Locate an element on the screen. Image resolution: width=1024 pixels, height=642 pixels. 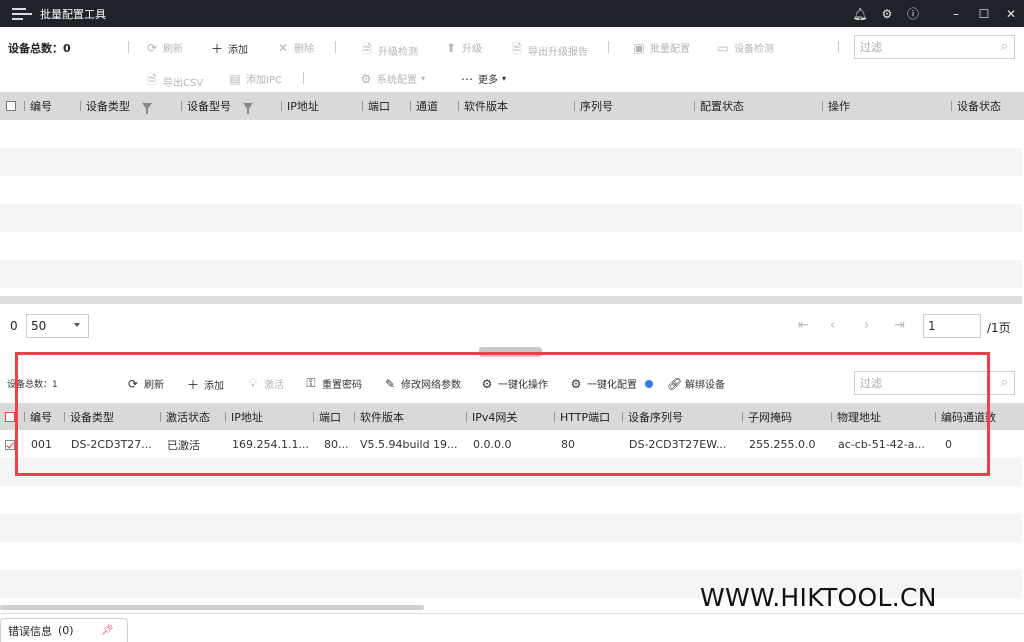
add-ipc-icon: ▤ is located at coordinates (235, 78).